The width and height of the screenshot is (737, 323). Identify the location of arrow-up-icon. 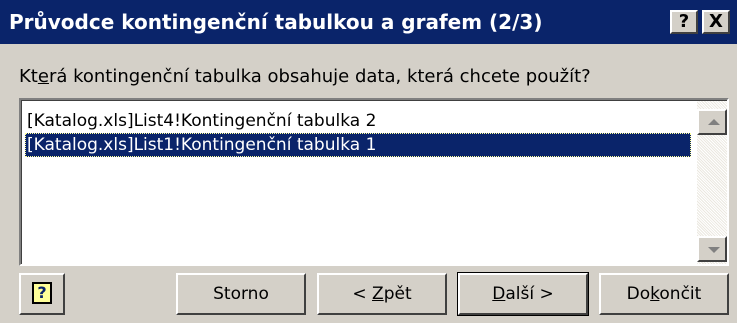
(714, 122).